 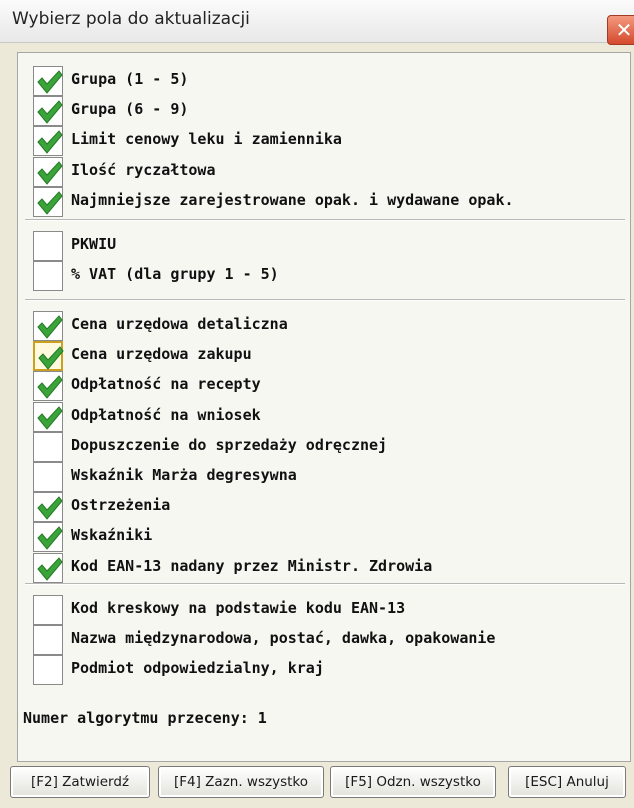 I want to click on checkbox-label: Odpłatność na recepty, so click(x=166, y=384).